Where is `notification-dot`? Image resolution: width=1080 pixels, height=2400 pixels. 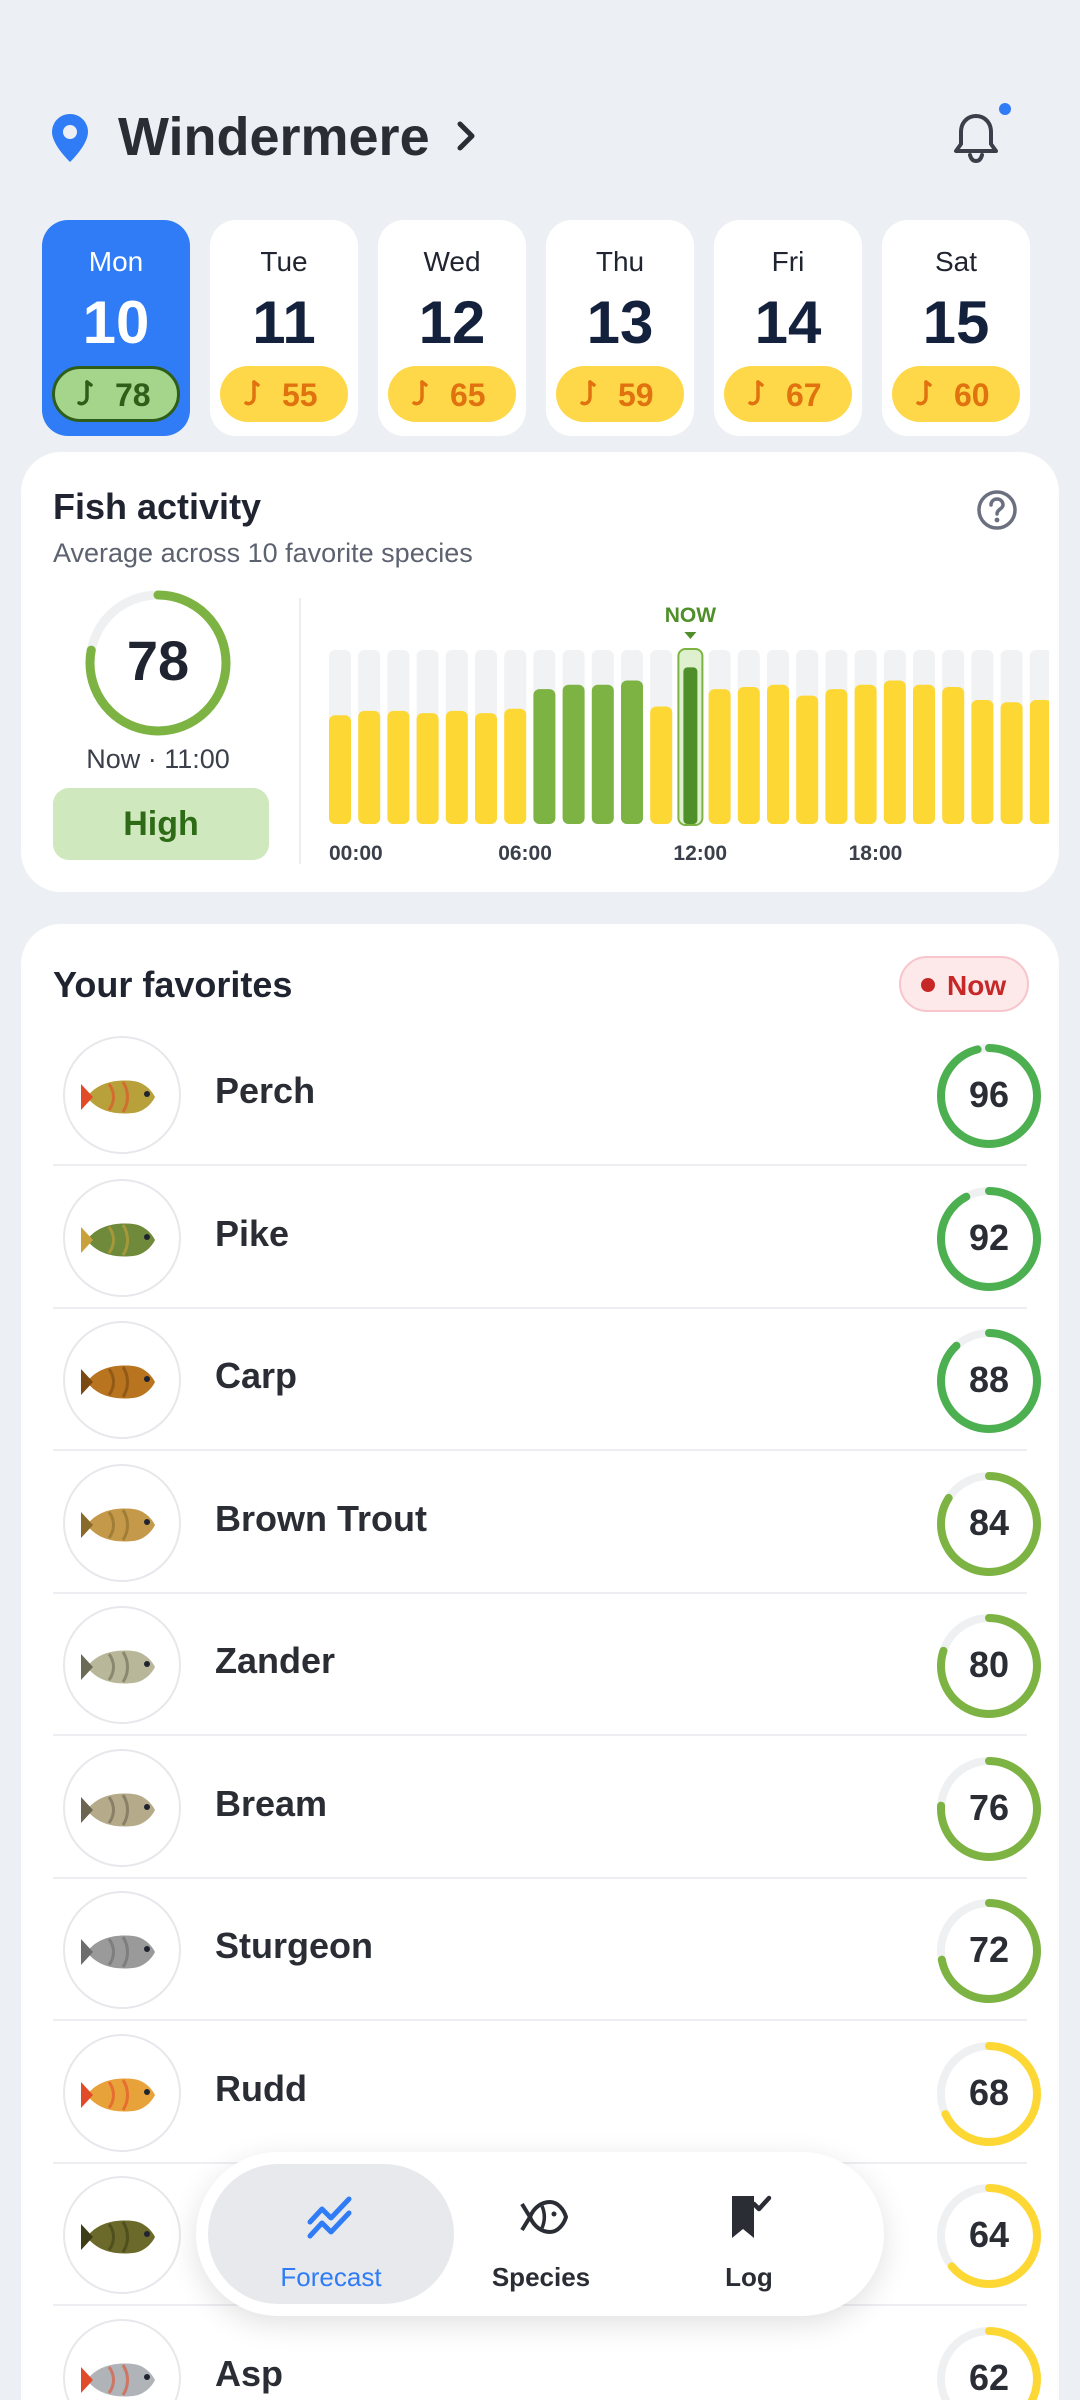 notification-dot is located at coordinates (1005, 109).